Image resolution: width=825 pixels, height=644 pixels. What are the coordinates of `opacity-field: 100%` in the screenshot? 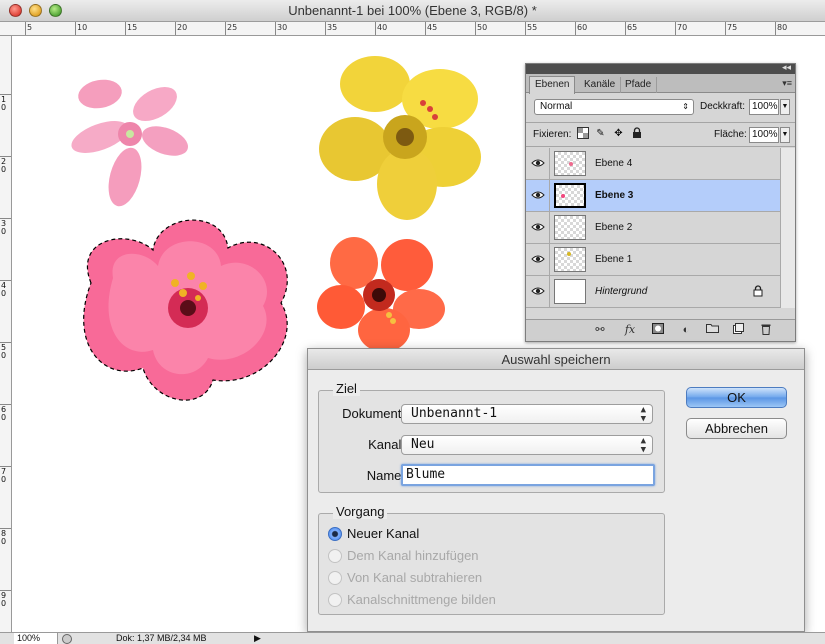 It's located at (764, 107).